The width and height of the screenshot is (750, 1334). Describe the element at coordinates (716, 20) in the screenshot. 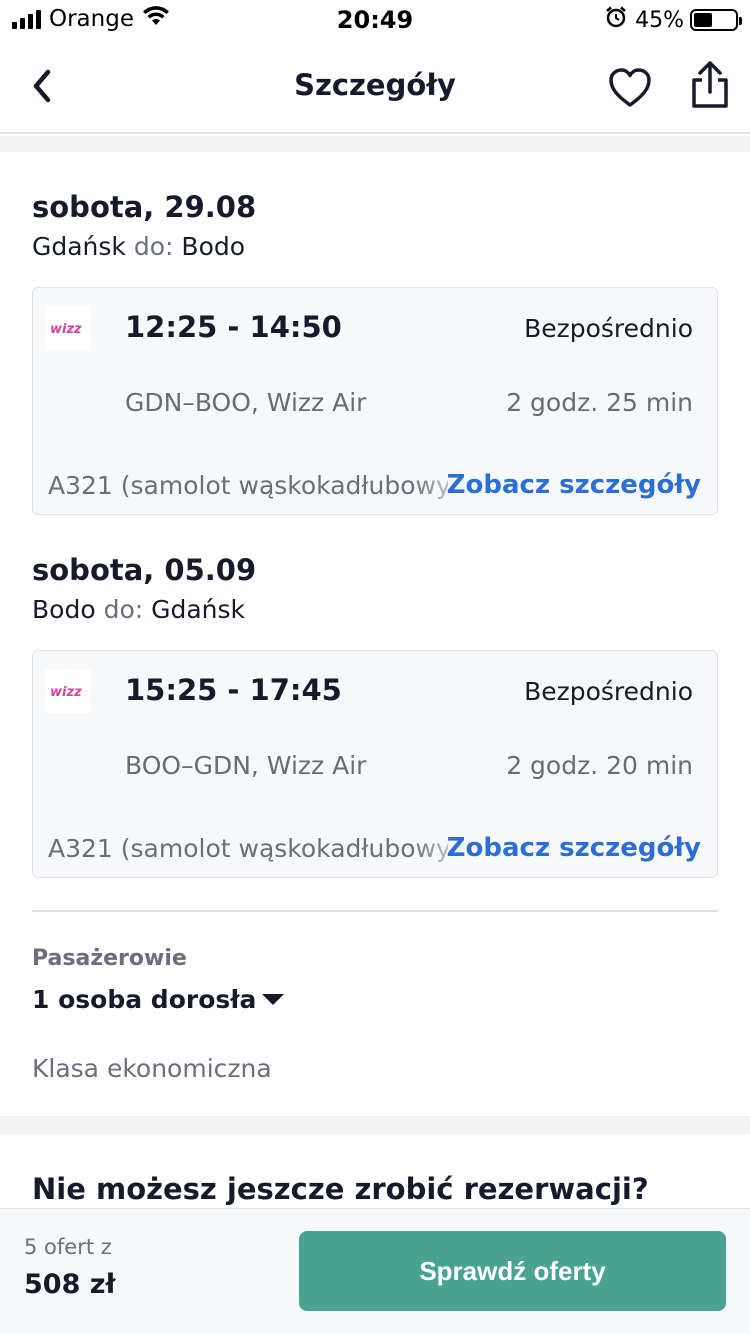

I see `battery-icon` at that location.